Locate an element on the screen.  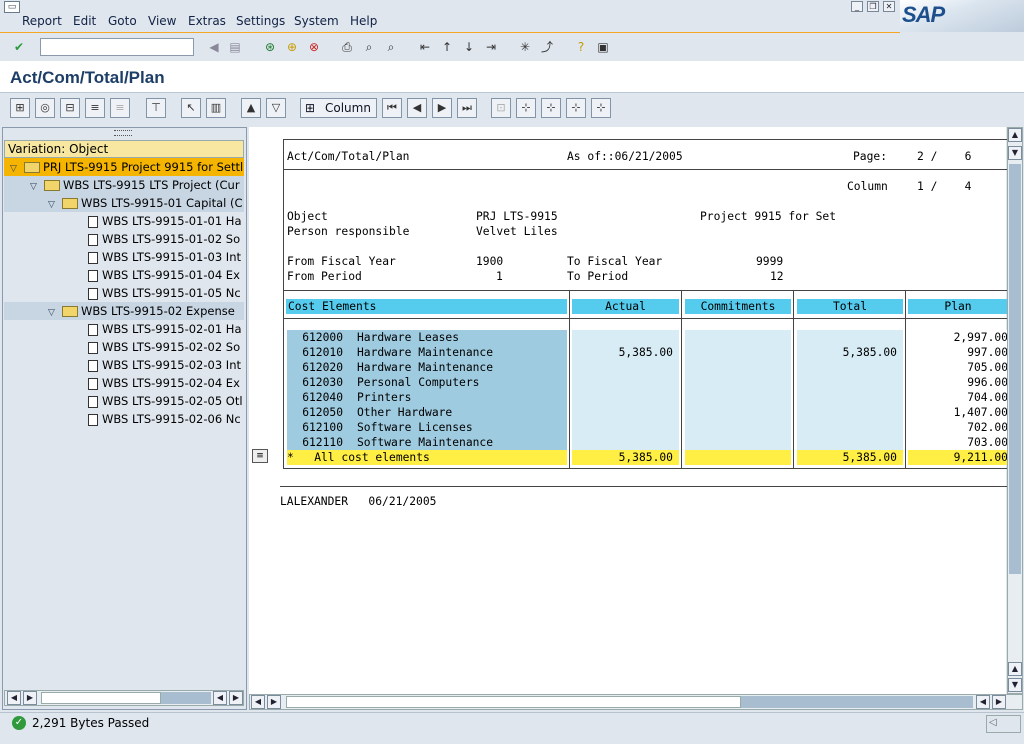
find-icon: ⌕ is located at coordinates (369, 47).